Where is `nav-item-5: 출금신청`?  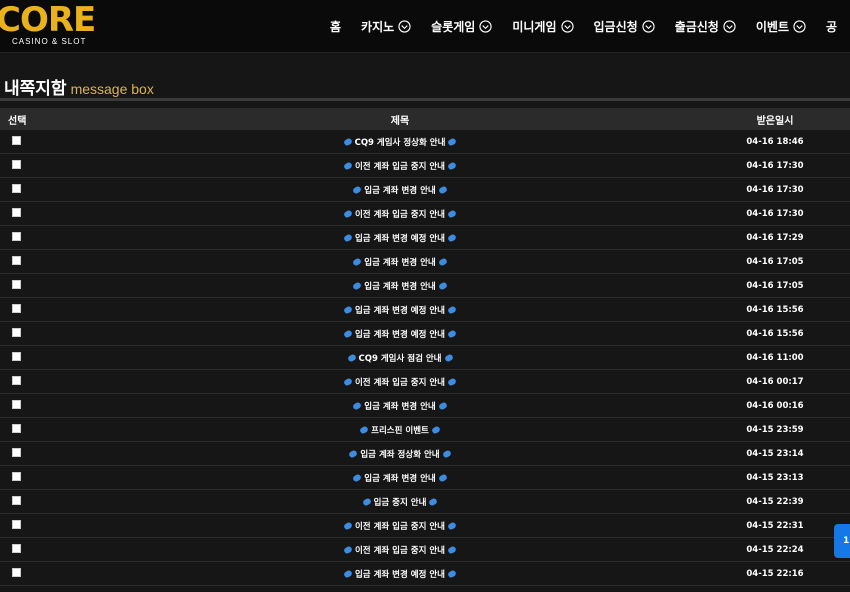 nav-item-5: 출금신청 is located at coordinates (705, 26).